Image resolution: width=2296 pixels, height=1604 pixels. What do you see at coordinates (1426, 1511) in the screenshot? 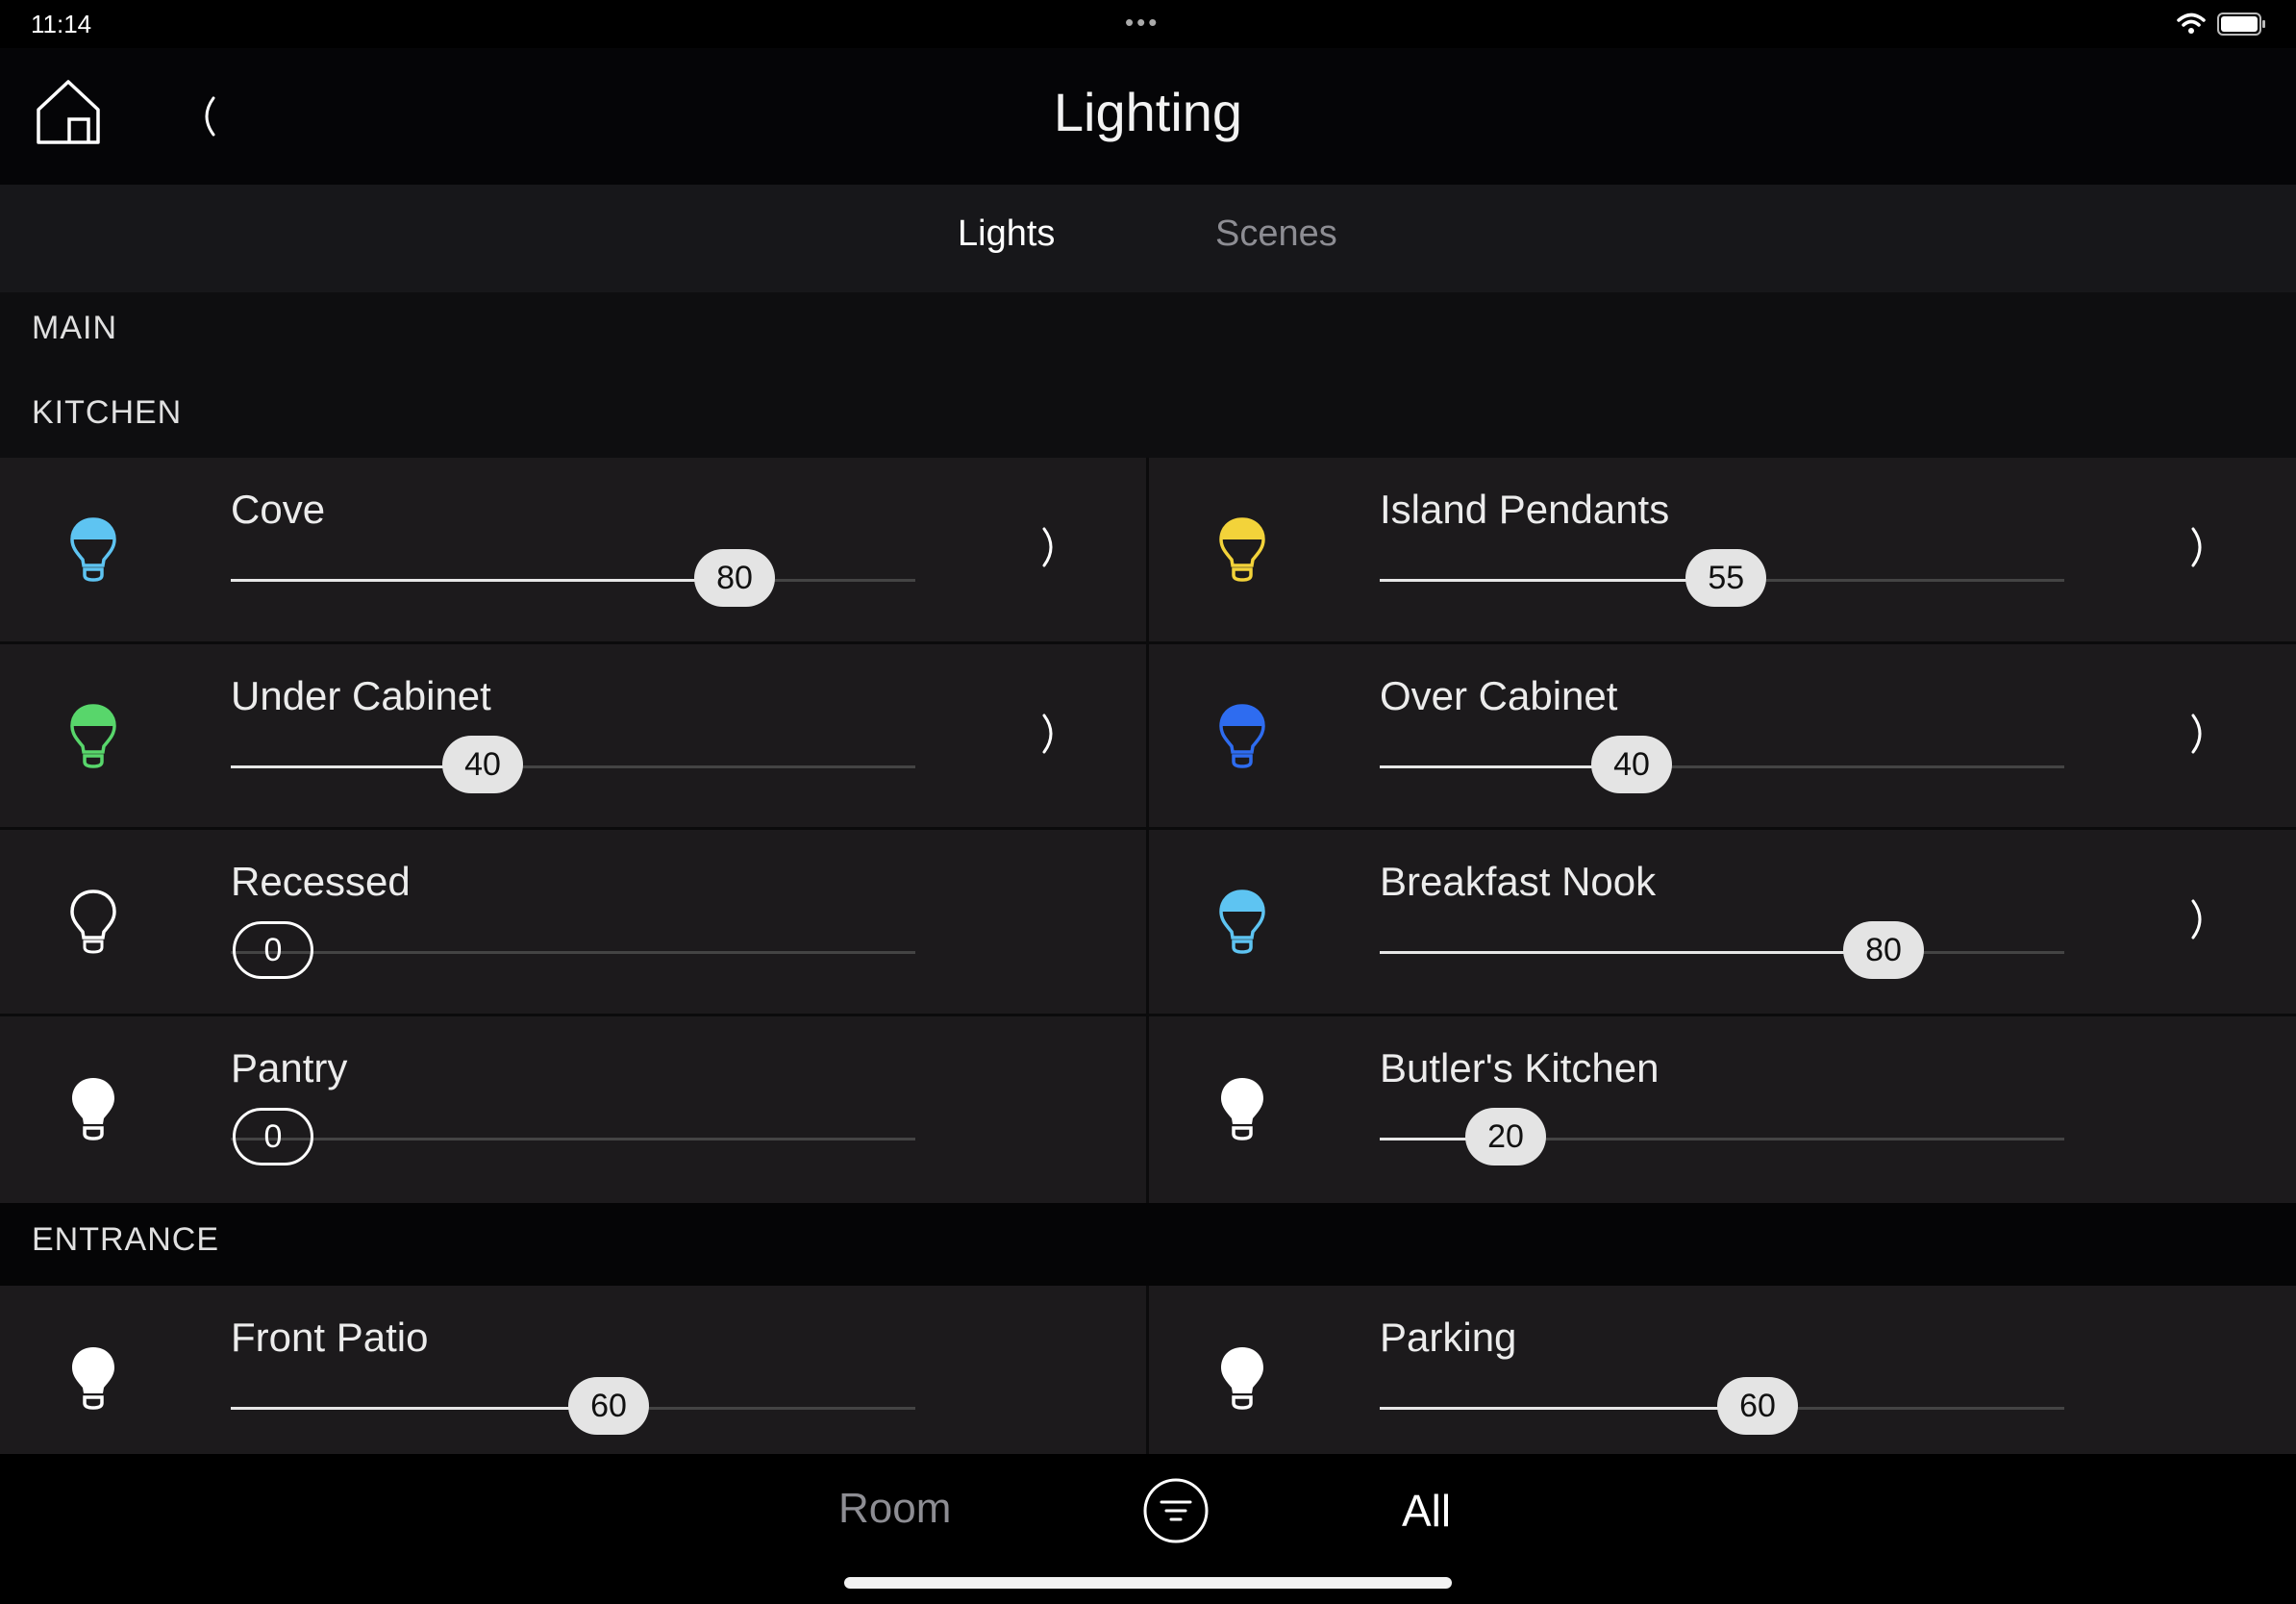
I see `all-filter-button: All` at bounding box center [1426, 1511].